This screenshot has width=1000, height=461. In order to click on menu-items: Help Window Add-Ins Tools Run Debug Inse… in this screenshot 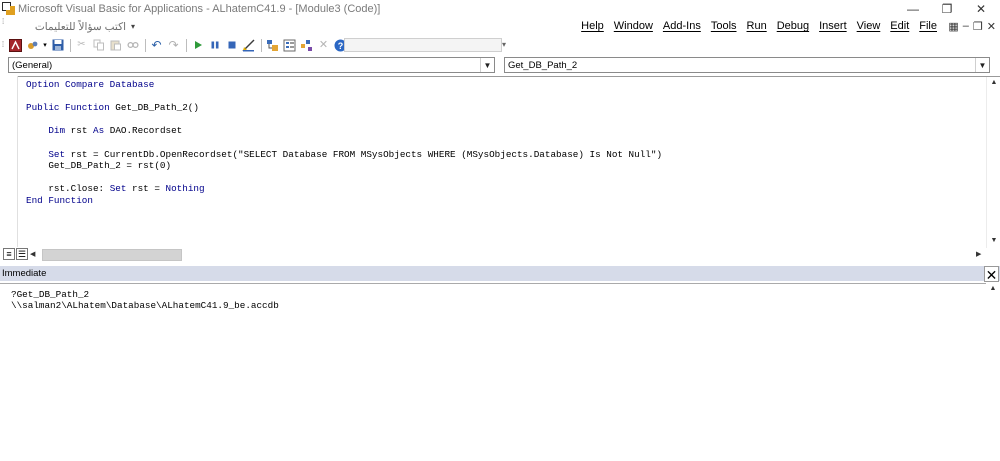, I will do `click(759, 26)`.